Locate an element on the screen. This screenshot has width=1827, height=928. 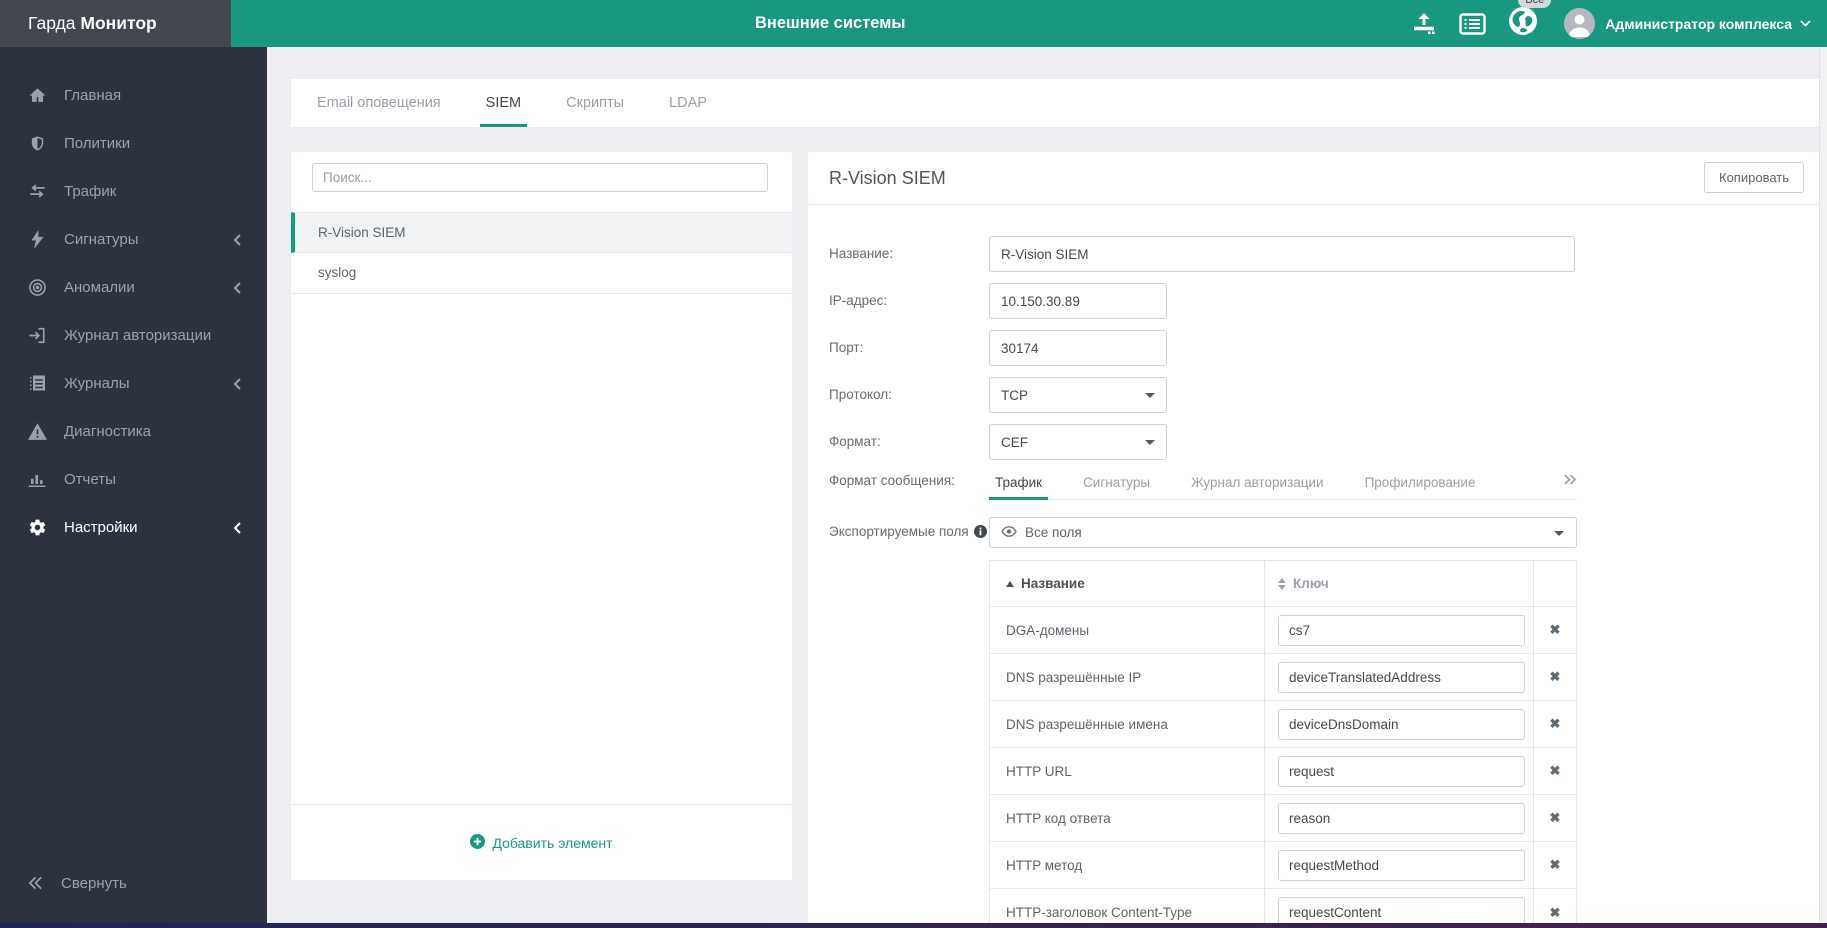
format-select: CEF is located at coordinates (1078, 442).